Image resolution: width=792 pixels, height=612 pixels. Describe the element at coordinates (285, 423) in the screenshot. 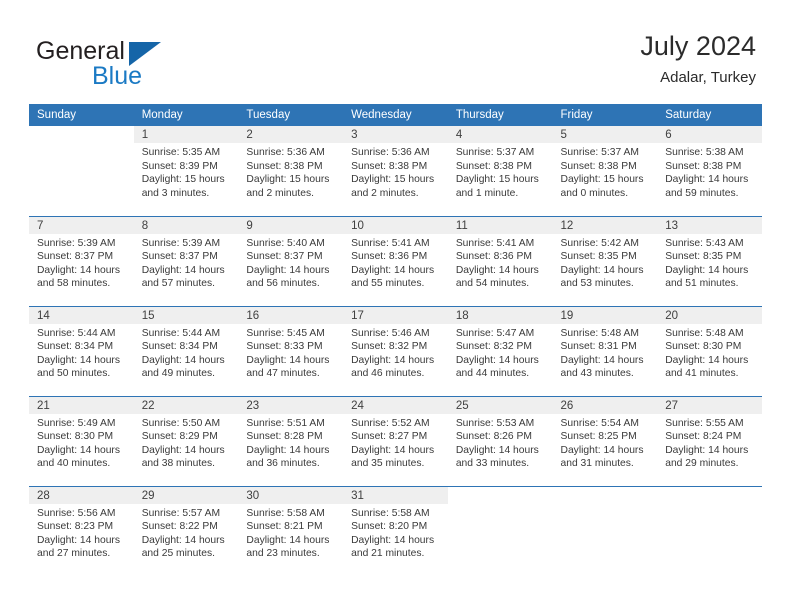

I see `day-detail-line: Sunrise: 5:51 AM` at that location.